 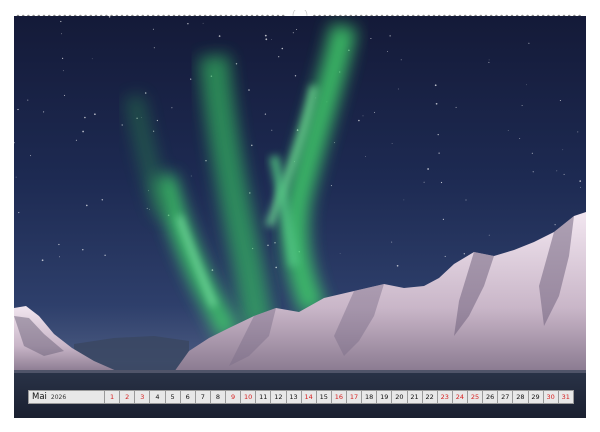 I want to click on day-cell: 10, so click(x=249, y=397).